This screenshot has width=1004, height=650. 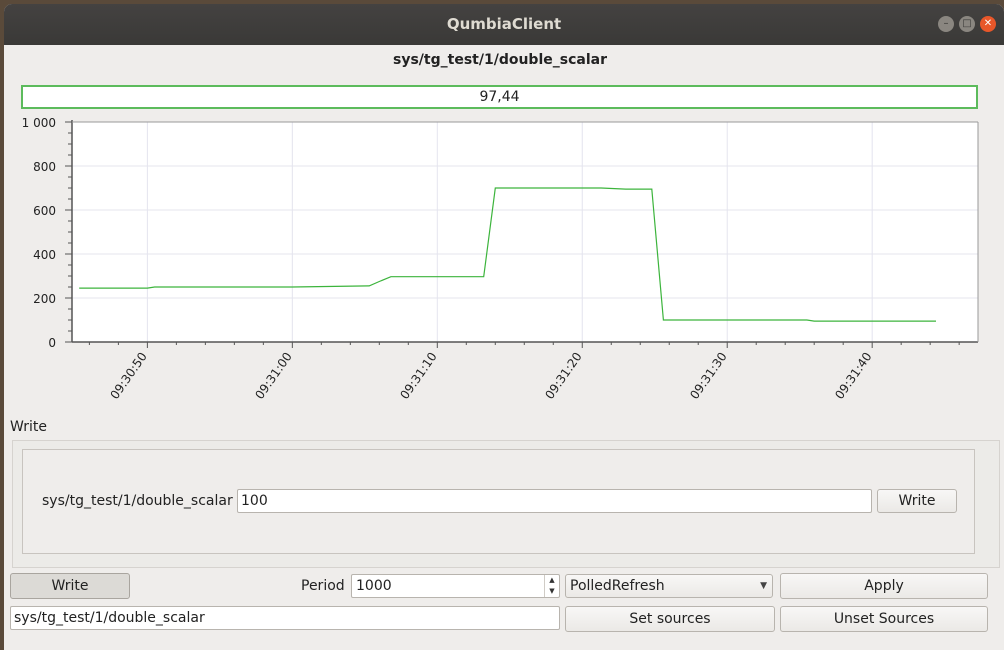 I want to click on x-tick-label: 09:31:40, so click(x=853, y=376).